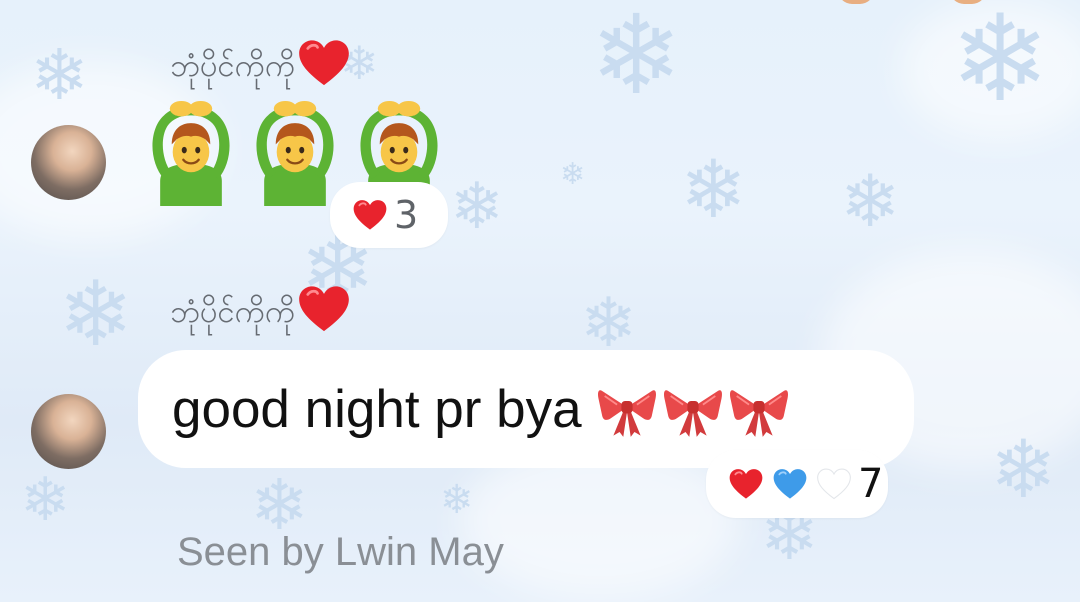 The height and width of the screenshot is (602, 1080). I want to click on reaction-summary: 3, so click(389, 215).